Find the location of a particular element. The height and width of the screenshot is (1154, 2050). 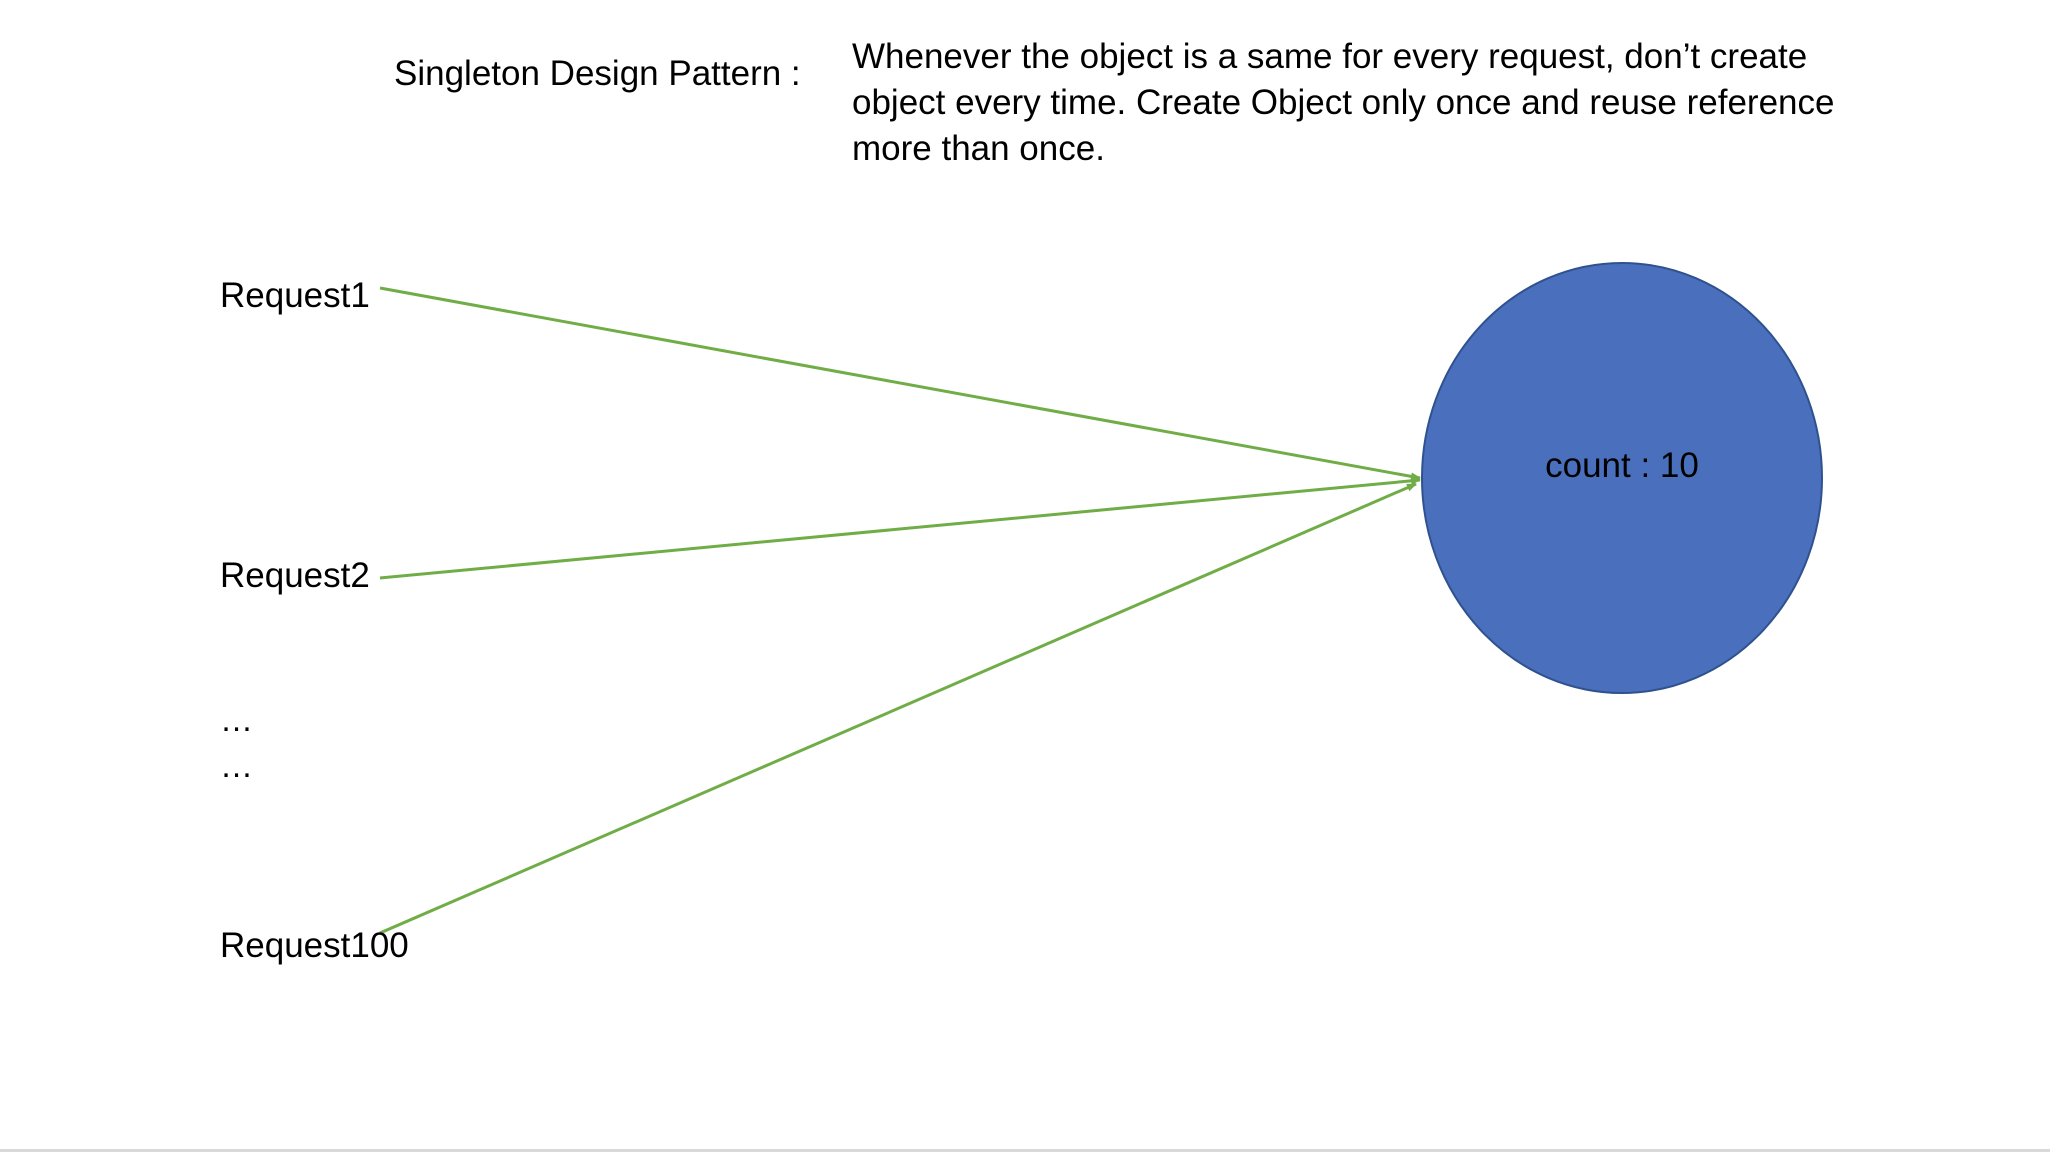

request2-arrow is located at coordinates (900, 528).